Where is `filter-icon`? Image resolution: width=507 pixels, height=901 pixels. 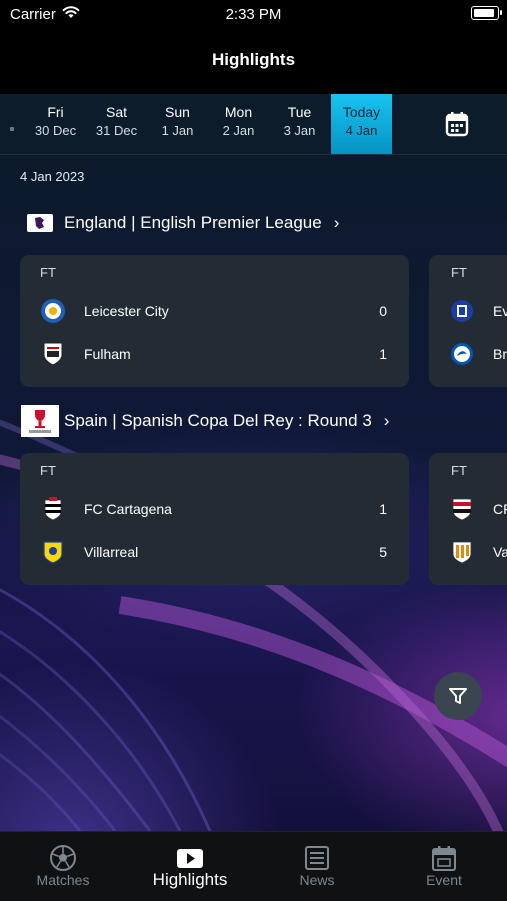
filter-icon is located at coordinates (458, 696).